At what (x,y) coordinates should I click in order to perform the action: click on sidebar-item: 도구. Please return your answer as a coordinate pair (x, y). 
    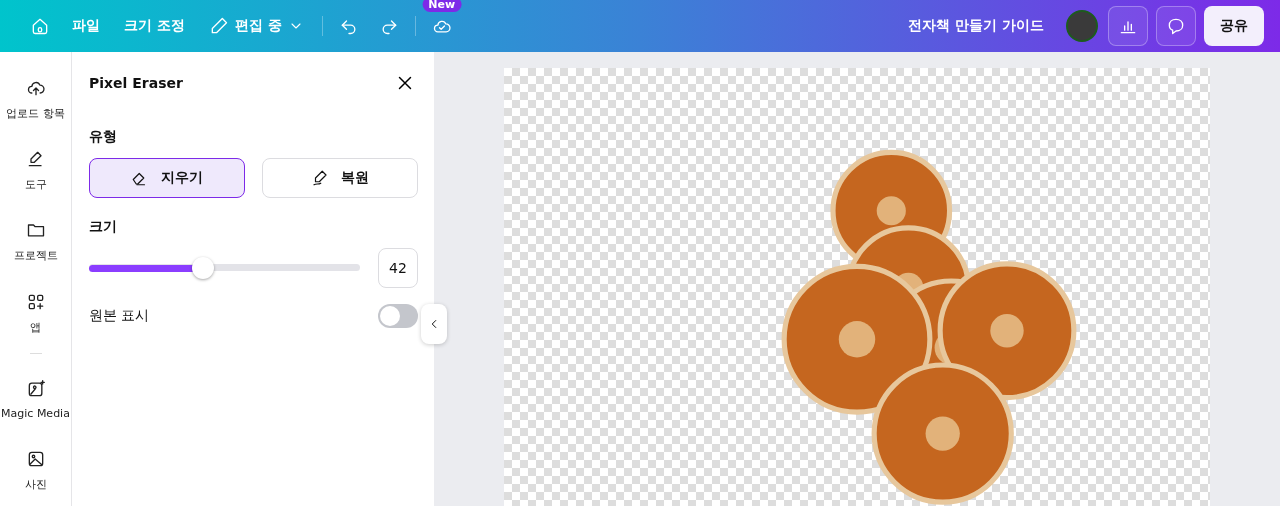
    Looking at the image, I should click on (36, 171).